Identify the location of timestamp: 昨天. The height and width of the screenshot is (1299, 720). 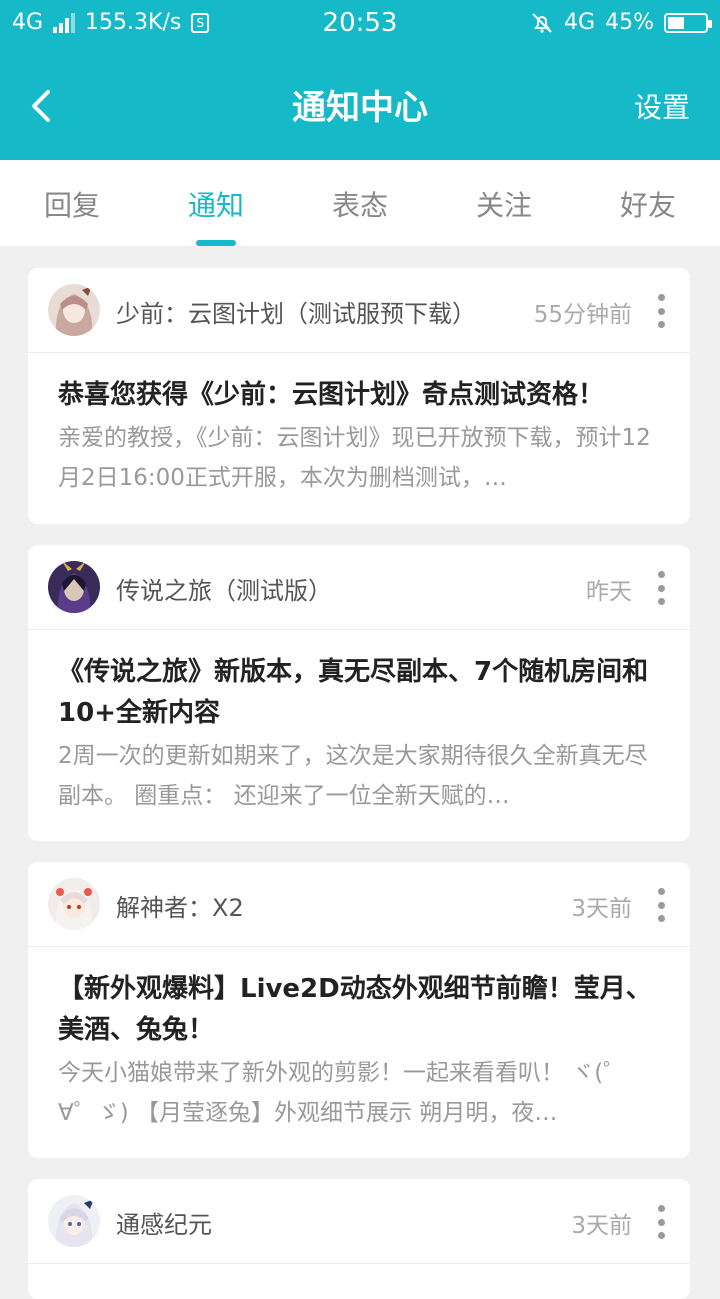
(609, 592).